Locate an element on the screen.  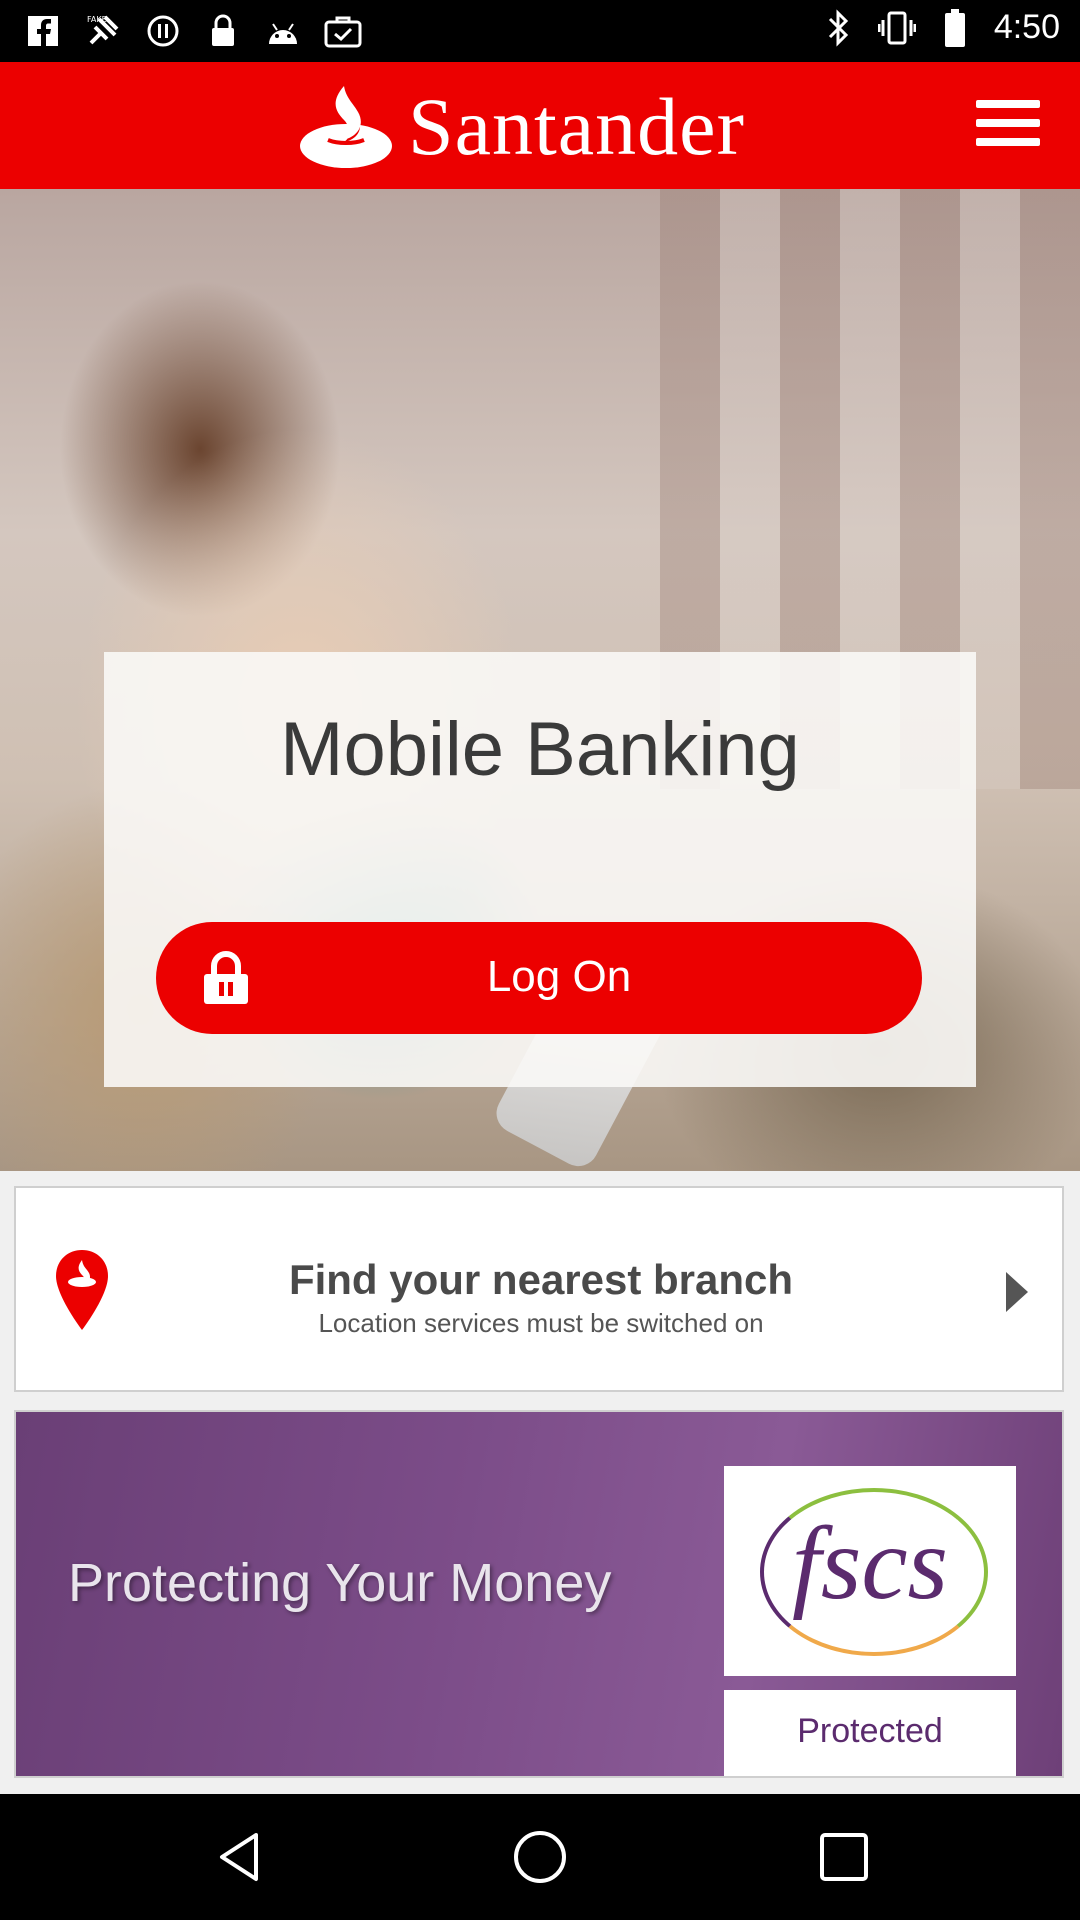
lock-icon is located at coordinates (223, 31).